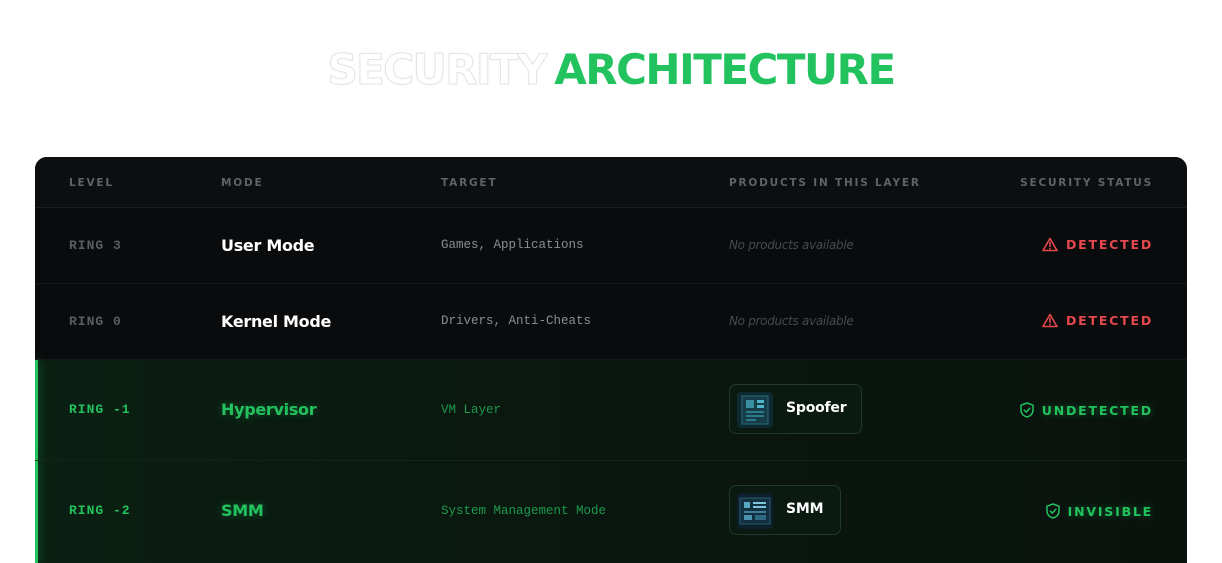  I want to click on level-cell: RING -1, so click(100, 409).